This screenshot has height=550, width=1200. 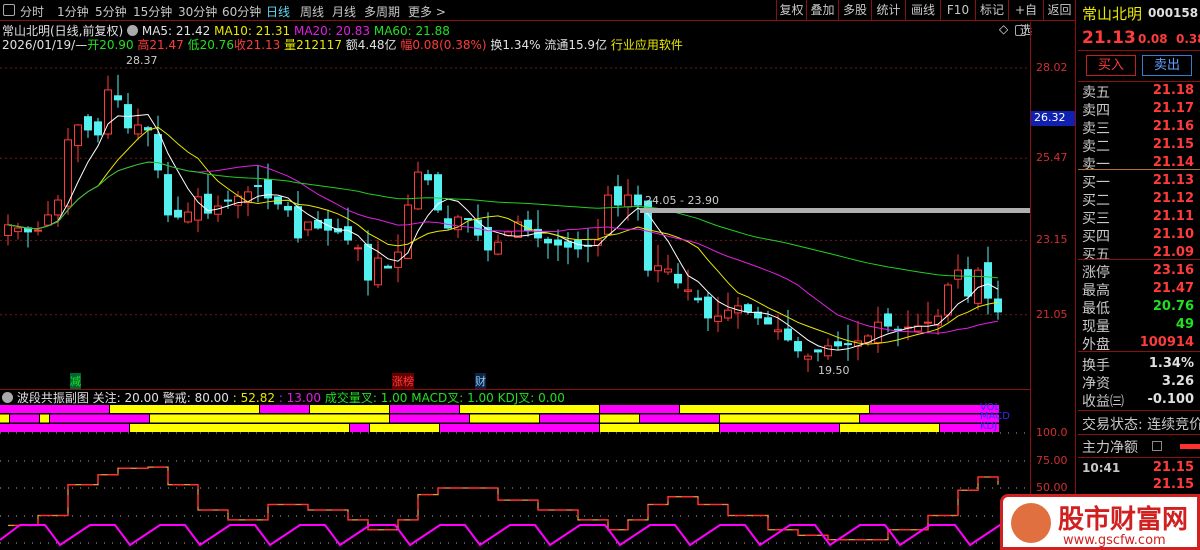 I want to click on quote-row: 最低 20.76, so click(x=1138, y=308).